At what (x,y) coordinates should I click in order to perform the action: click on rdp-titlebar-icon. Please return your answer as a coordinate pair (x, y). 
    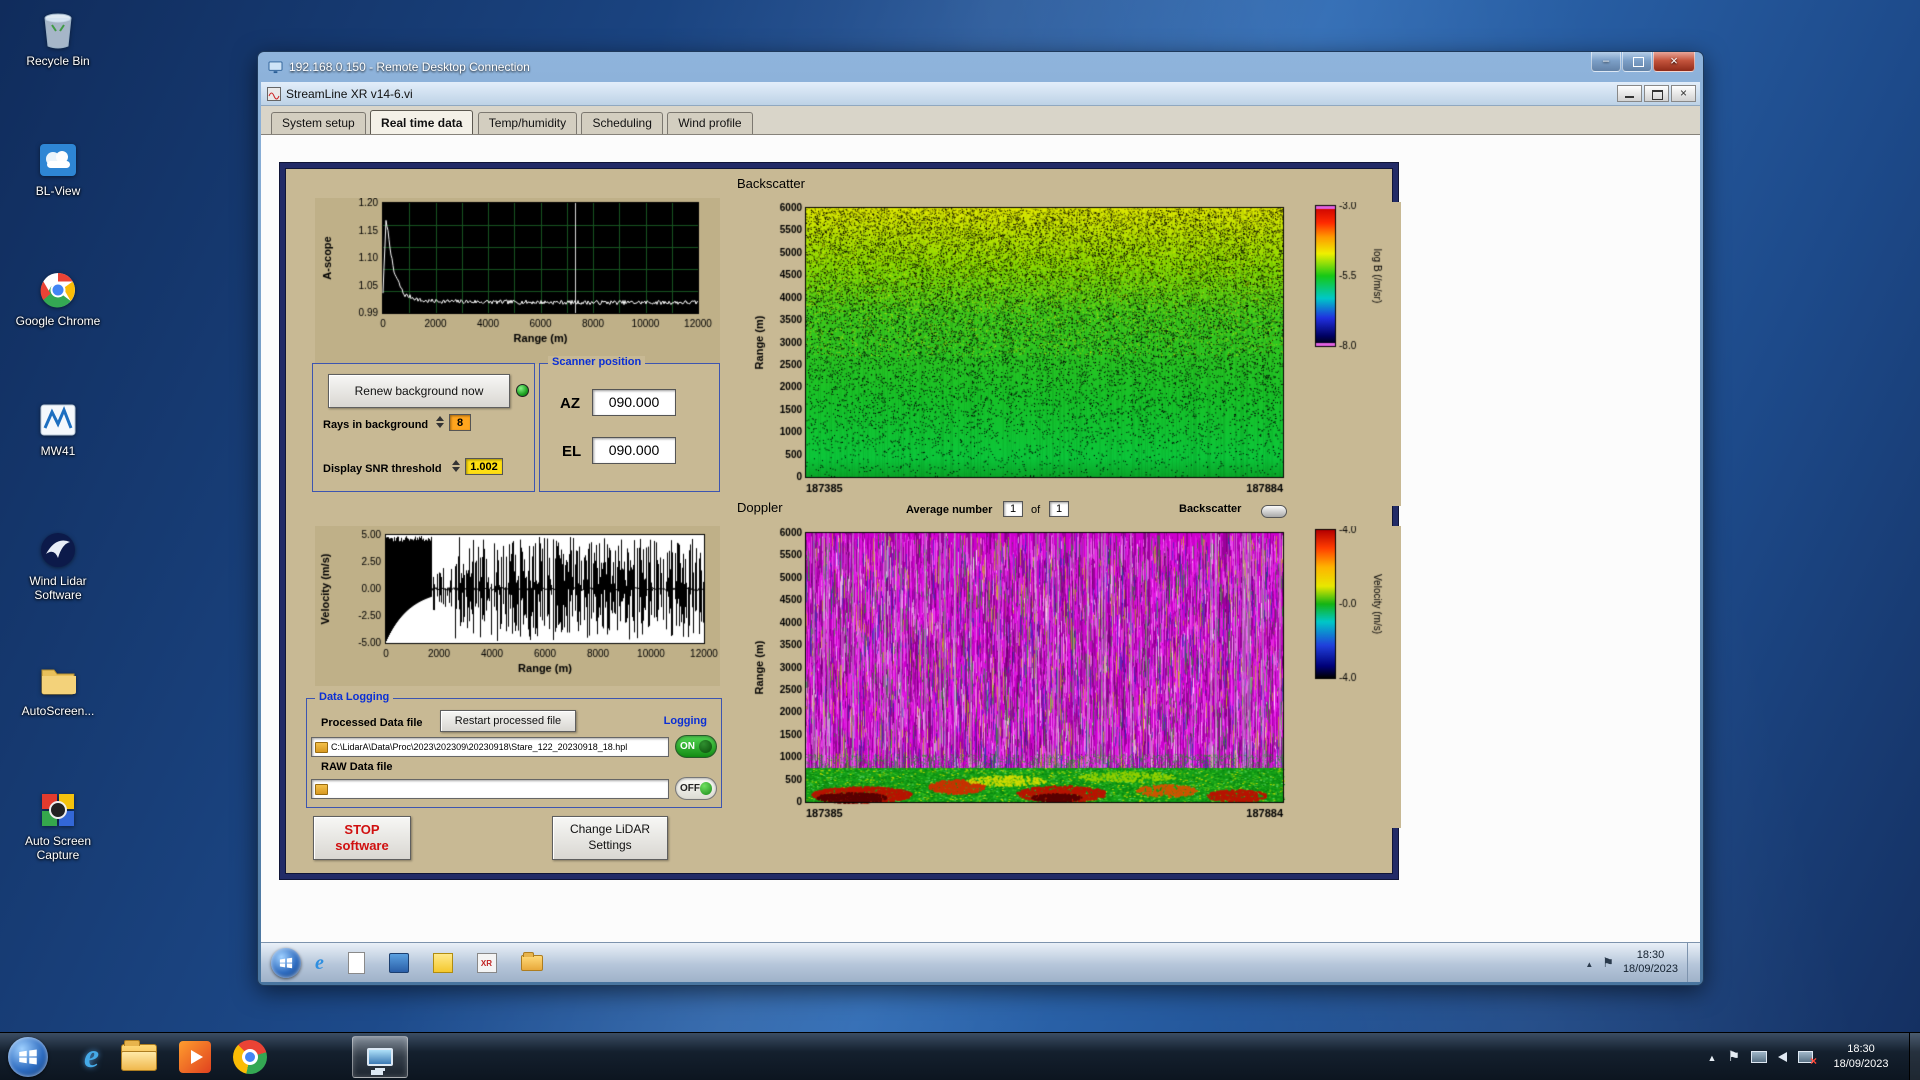
    Looking at the image, I should click on (275, 66).